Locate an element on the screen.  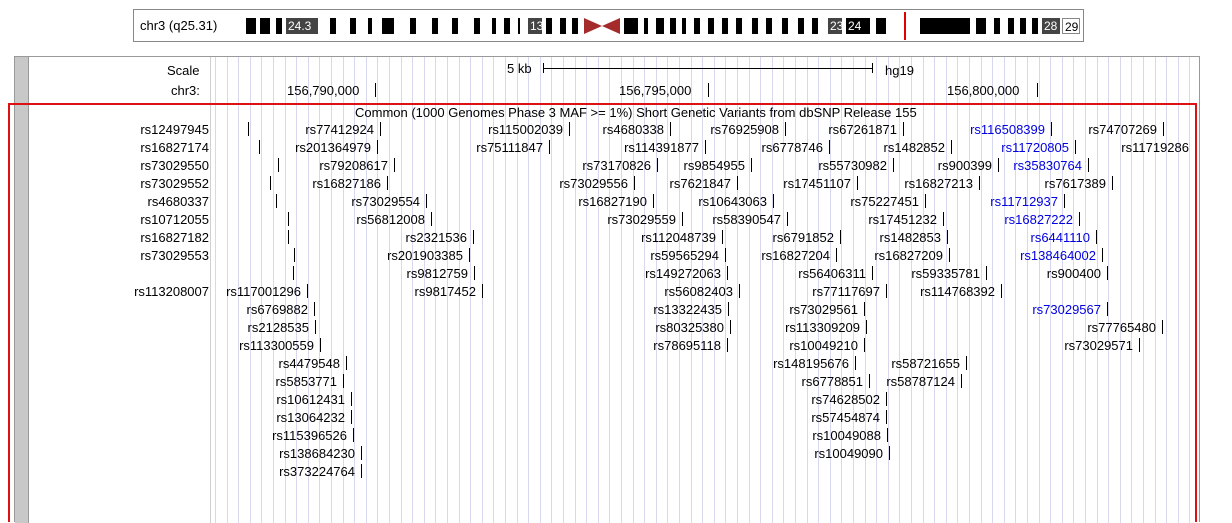
chromosome-ideogram: chr3 (q25.31) 24.3 13 23 24 28 29 is located at coordinates (608, 25).